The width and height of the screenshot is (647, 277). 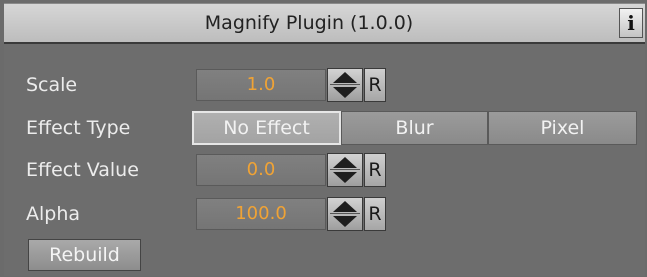 What do you see at coordinates (82, 170) in the screenshot?
I see `effect-value-label: Effect Value` at bounding box center [82, 170].